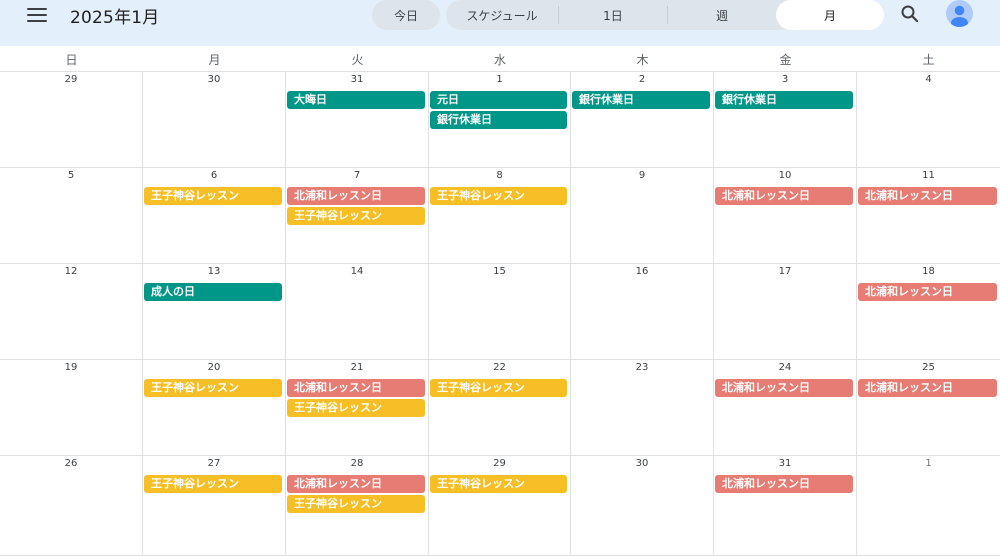 The image size is (1000, 556). Describe the element at coordinates (642, 79) in the screenshot. I see `day-number: 2` at that location.